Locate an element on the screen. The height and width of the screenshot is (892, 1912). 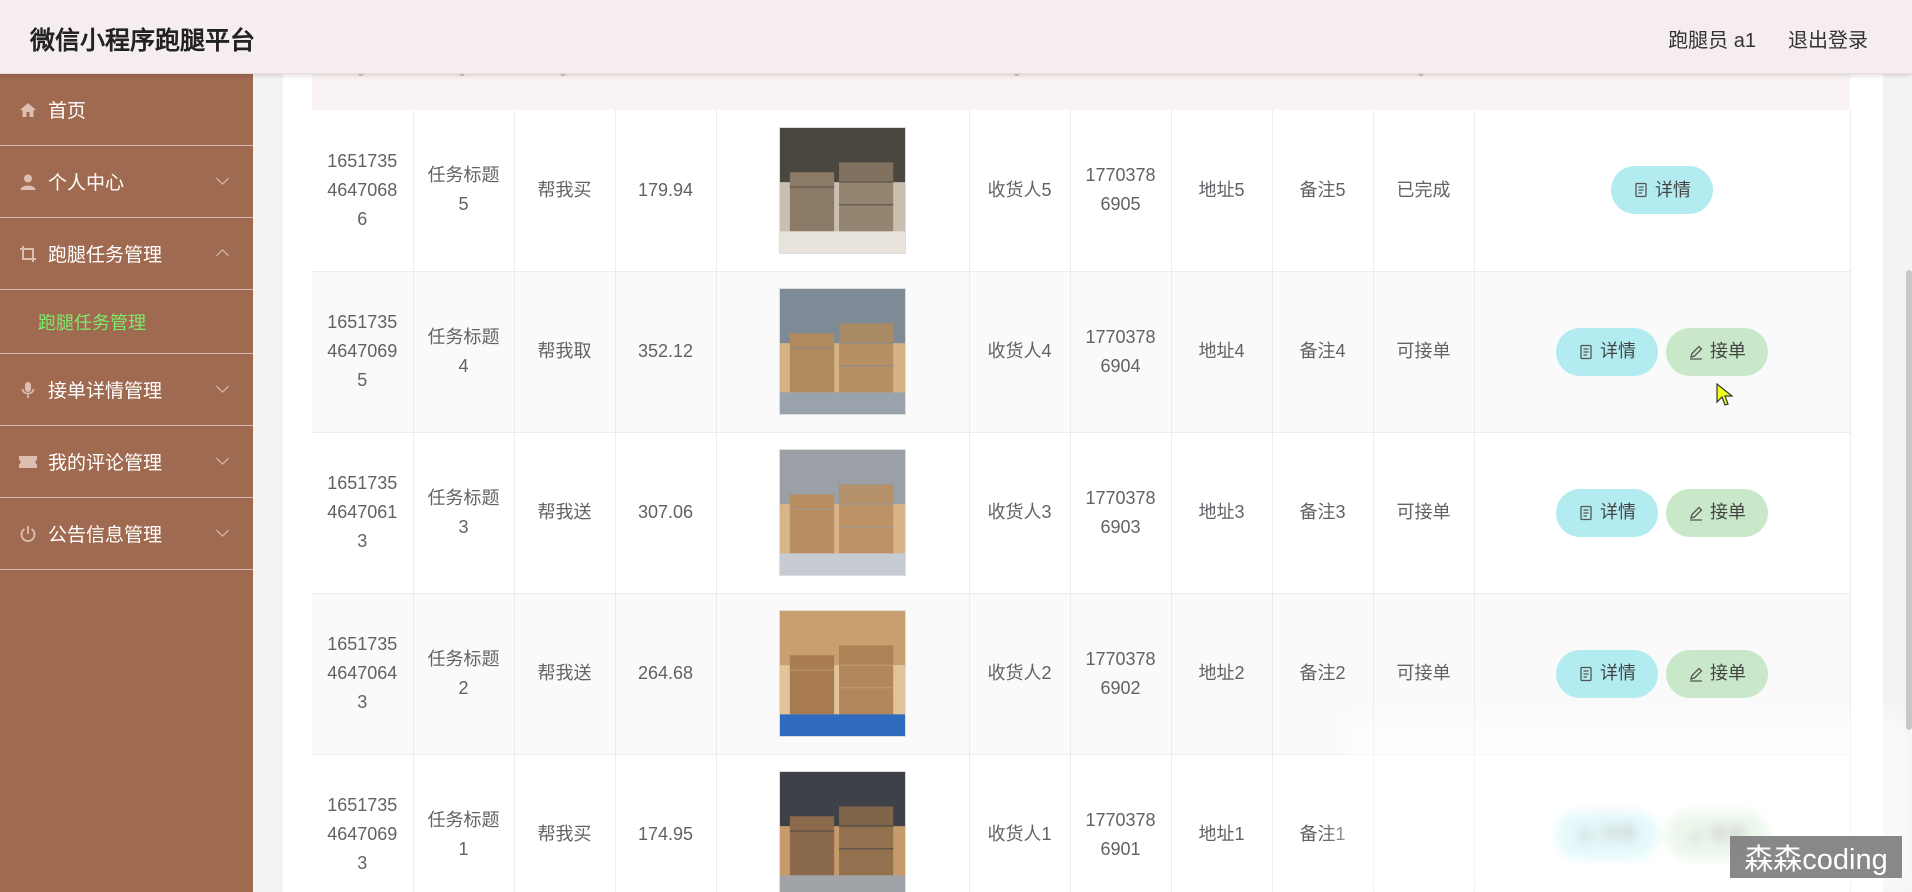
cell-price: 352.12 is located at coordinates (666, 352).